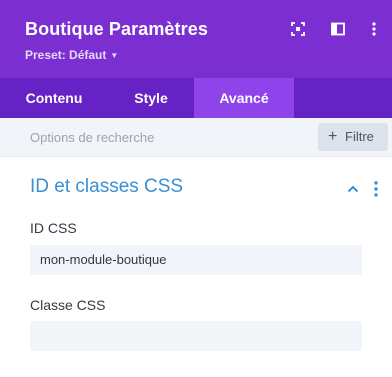 The width and height of the screenshot is (392, 377). I want to click on css-id-label: ID CSS, so click(53, 228).